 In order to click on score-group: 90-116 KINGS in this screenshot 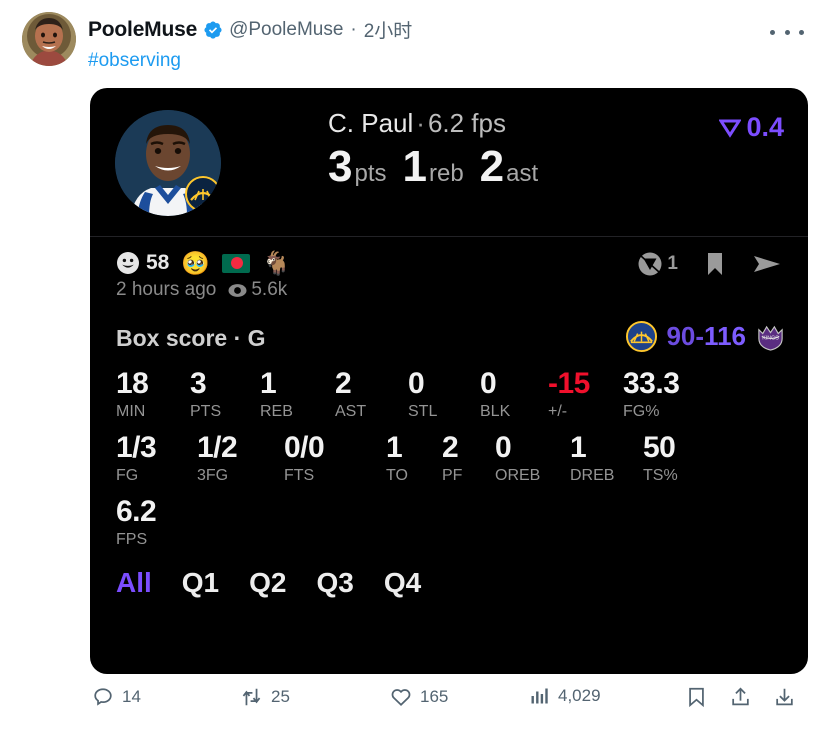, I will do `click(706, 336)`.